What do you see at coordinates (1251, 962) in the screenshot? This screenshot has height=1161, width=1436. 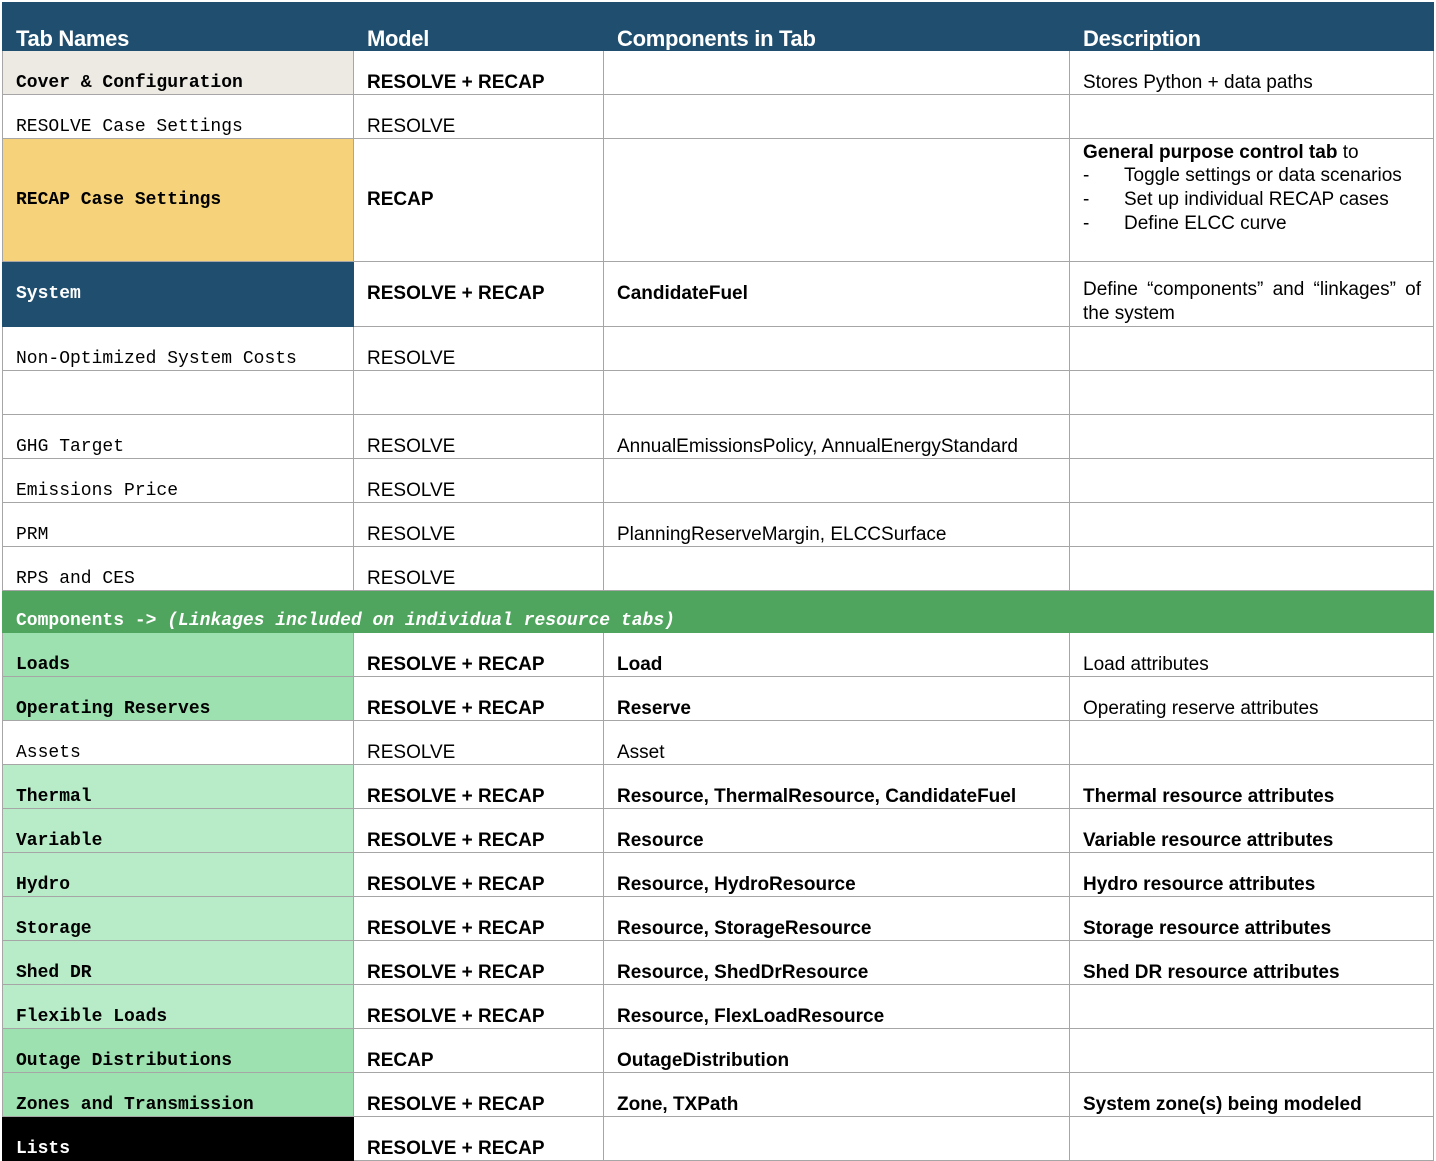 I see `description-cell: Shed DR resource attributes` at bounding box center [1251, 962].